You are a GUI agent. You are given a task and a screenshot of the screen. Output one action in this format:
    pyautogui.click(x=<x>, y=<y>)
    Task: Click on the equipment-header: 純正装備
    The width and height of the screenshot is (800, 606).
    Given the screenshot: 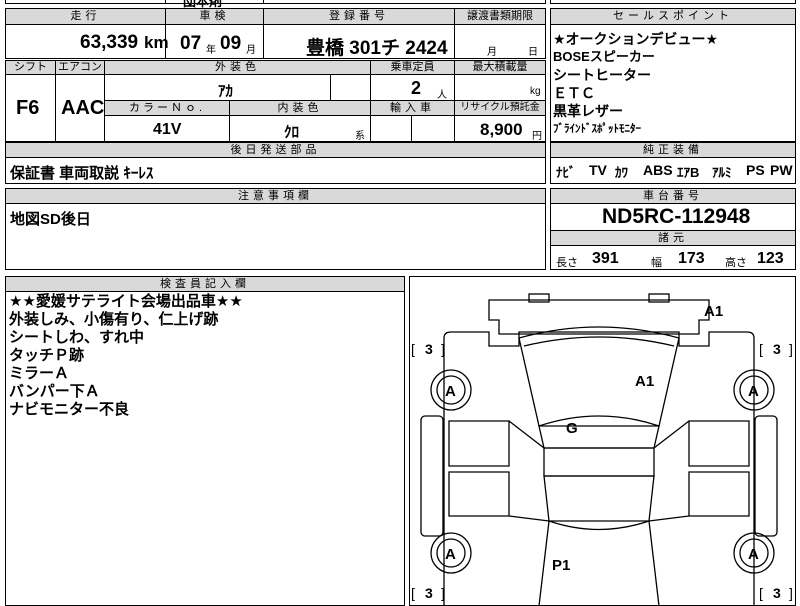 What is the action you would take?
    pyautogui.click(x=673, y=150)
    